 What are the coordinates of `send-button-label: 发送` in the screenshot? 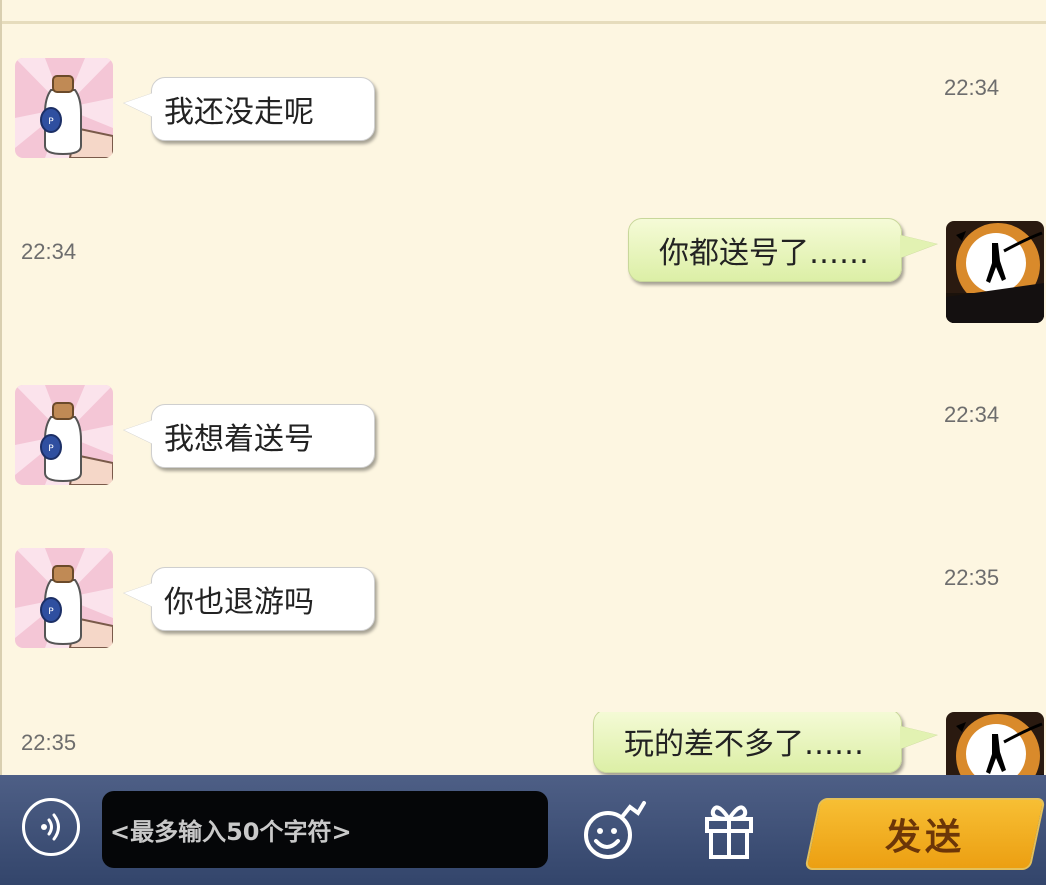 It's located at (925, 834).